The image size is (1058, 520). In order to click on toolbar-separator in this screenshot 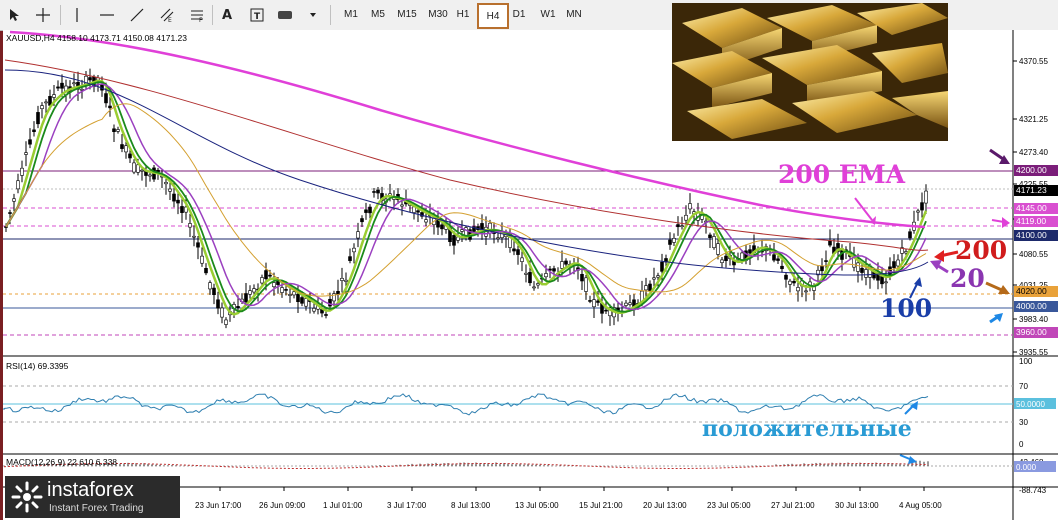, I will do `click(212, 15)`.